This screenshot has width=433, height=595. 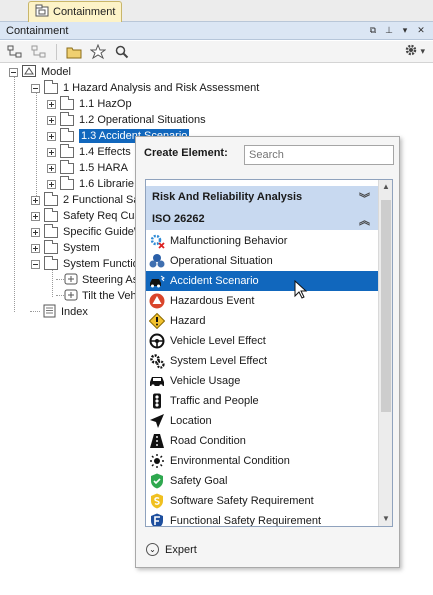 What do you see at coordinates (89, 151) in the screenshot?
I see `tree-row-effects: 1.4 Effects` at bounding box center [89, 151].